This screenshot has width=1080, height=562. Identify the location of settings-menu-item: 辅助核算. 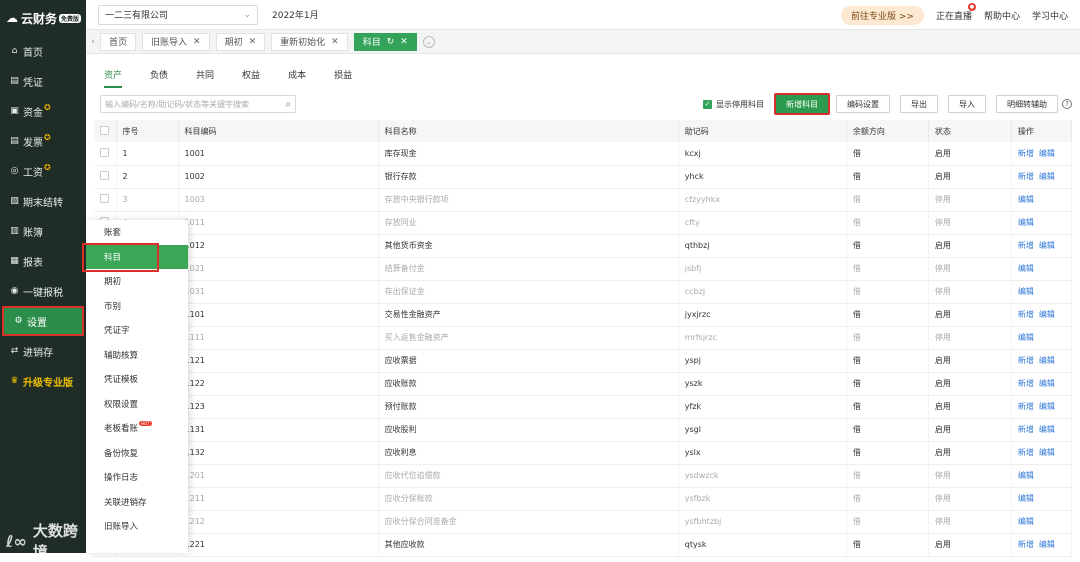
(137, 355).